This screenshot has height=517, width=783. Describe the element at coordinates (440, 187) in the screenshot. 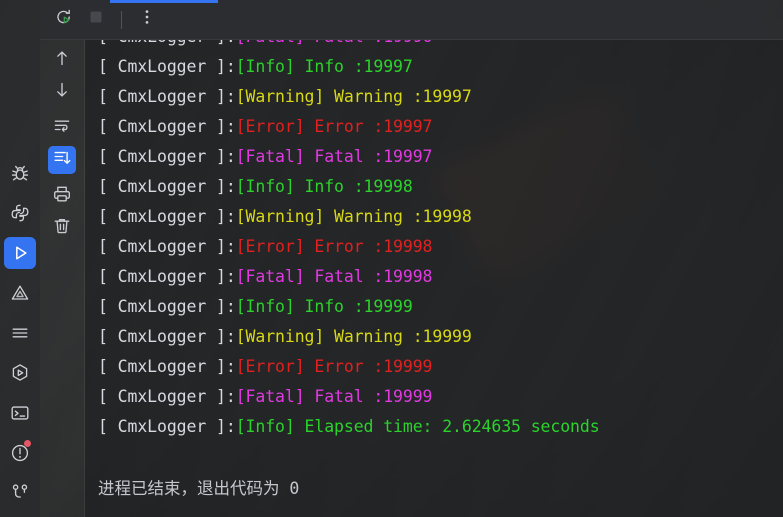

I see `console-log-line: [ CmxLogger ]:[Info] Info :19998` at that location.